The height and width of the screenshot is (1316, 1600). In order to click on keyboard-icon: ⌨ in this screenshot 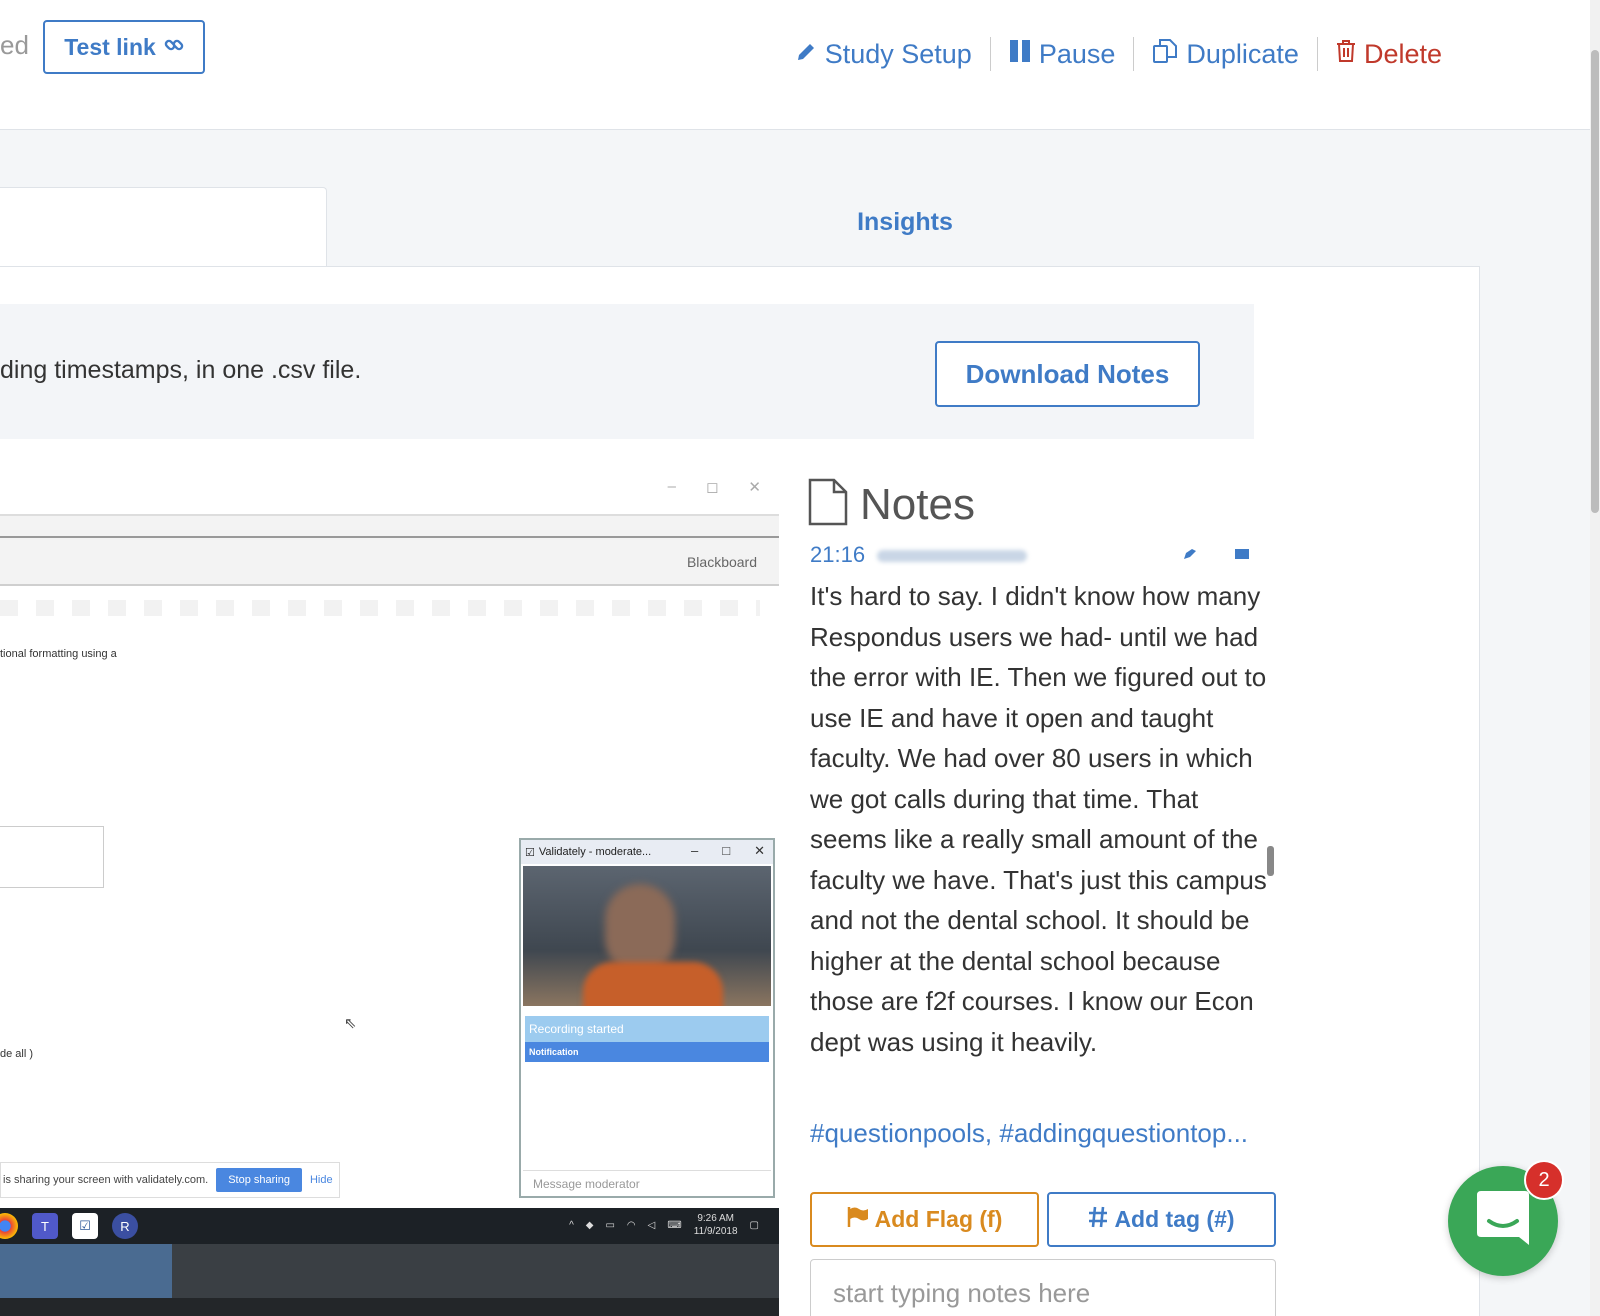, I will do `click(674, 1225)`.